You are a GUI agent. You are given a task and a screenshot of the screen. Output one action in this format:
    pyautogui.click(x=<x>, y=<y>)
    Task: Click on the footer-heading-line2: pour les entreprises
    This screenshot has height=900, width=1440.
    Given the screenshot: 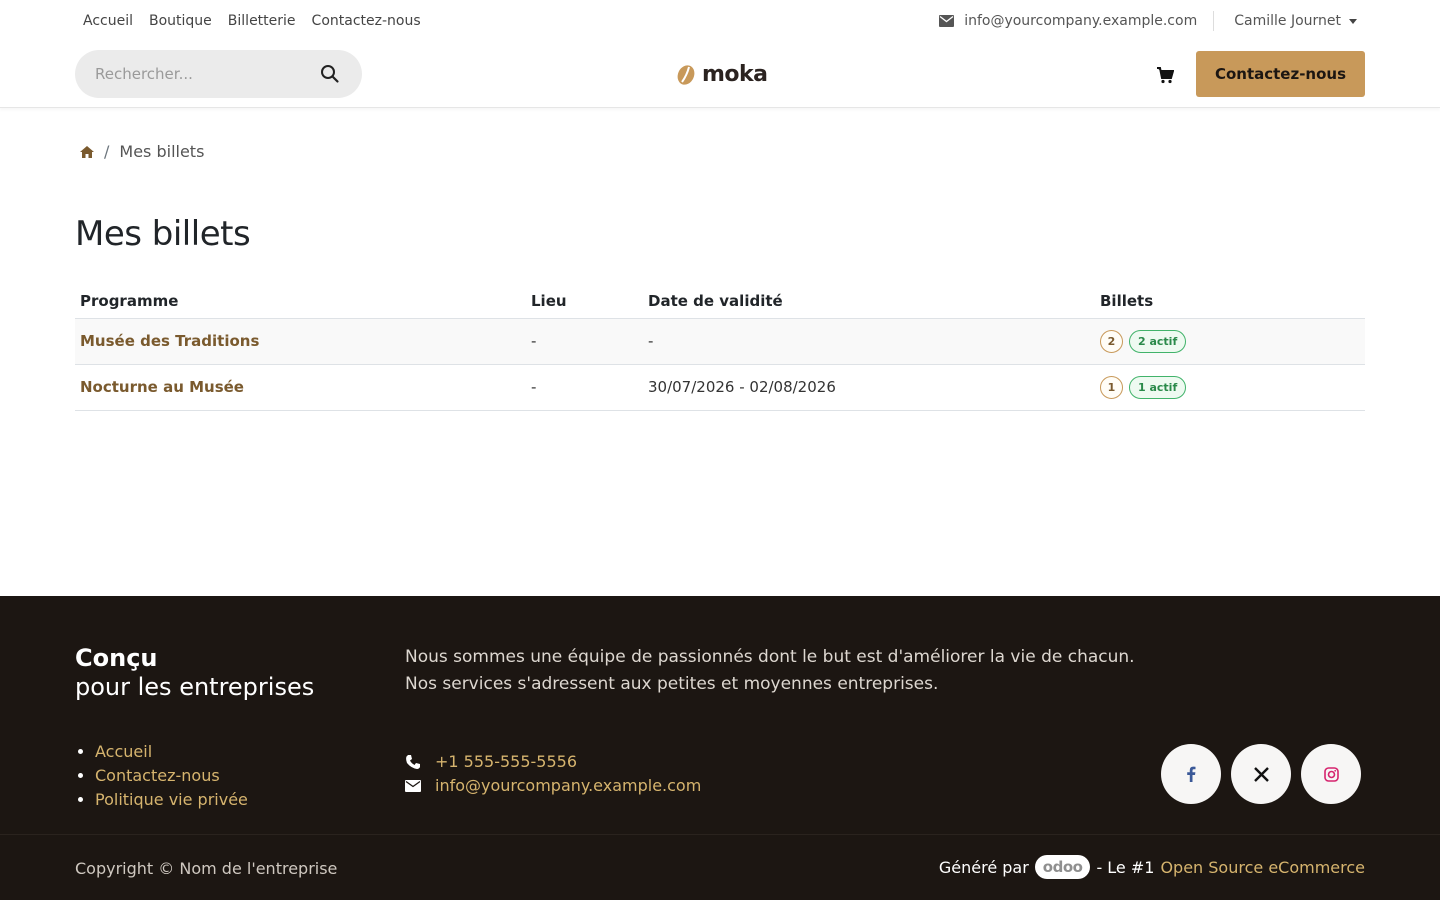 What is the action you would take?
    pyautogui.click(x=195, y=687)
    